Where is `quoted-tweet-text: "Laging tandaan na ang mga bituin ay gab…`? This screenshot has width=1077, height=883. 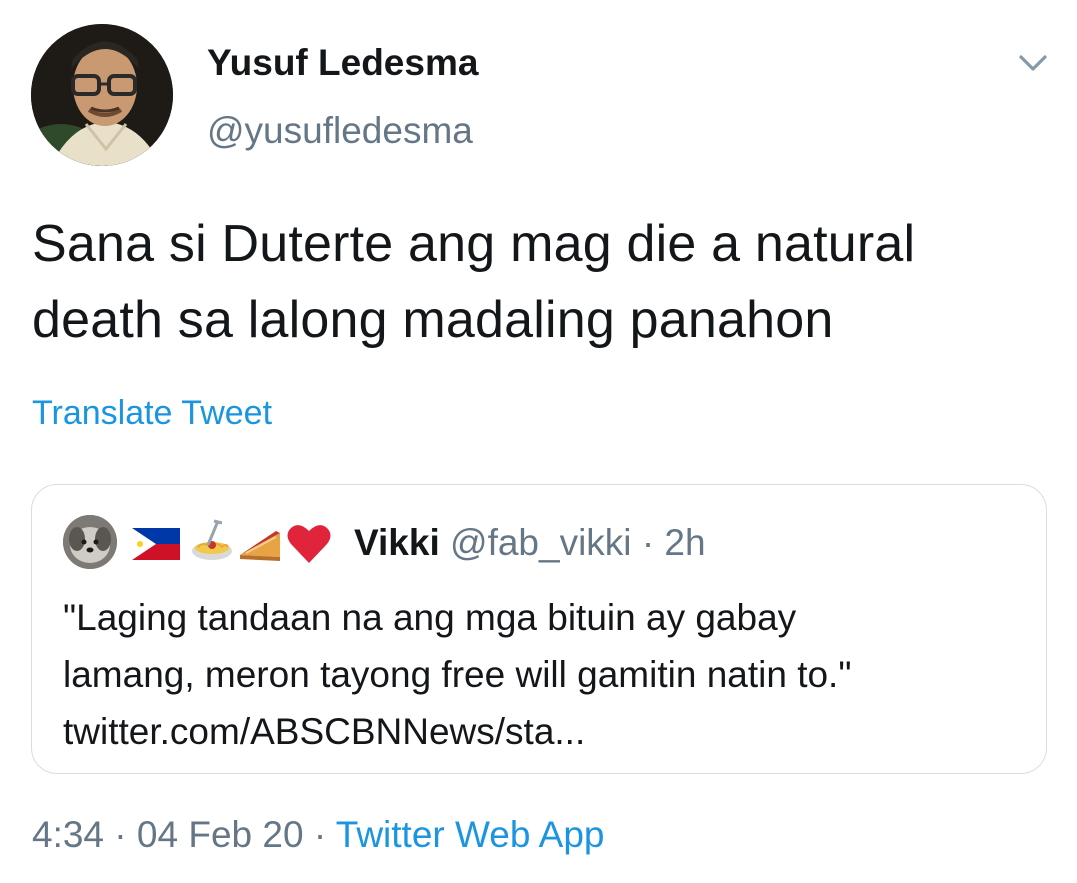 quoted-tweet-text: "Laging tandaan na ang mga bituin ay gab… is located at coordinates (457, 674).